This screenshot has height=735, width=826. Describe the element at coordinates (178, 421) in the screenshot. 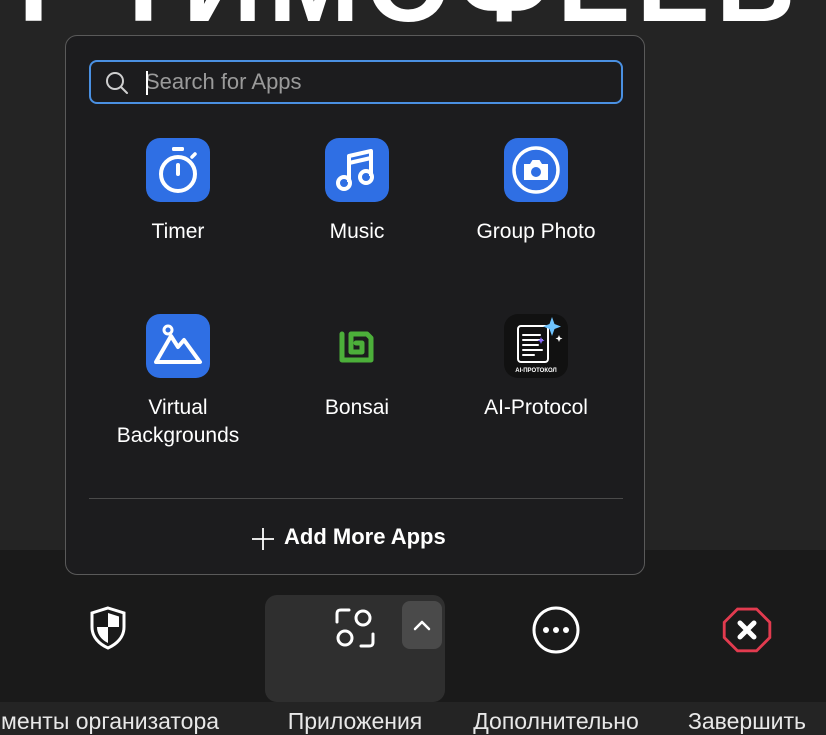

I see `app-label-virtual-backgrounds: Virtual Backgrounds` at that location.